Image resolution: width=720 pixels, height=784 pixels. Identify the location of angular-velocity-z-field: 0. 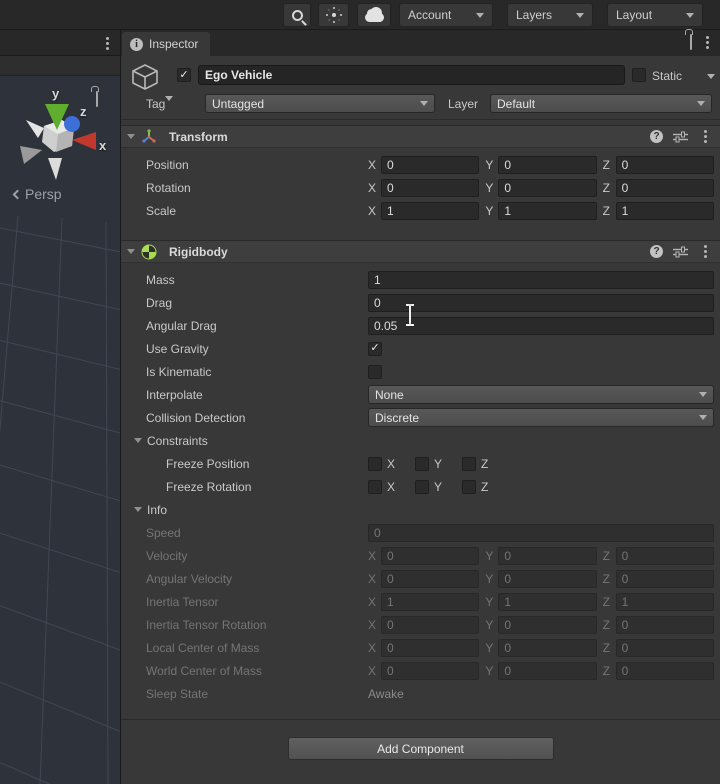
(664, 578).